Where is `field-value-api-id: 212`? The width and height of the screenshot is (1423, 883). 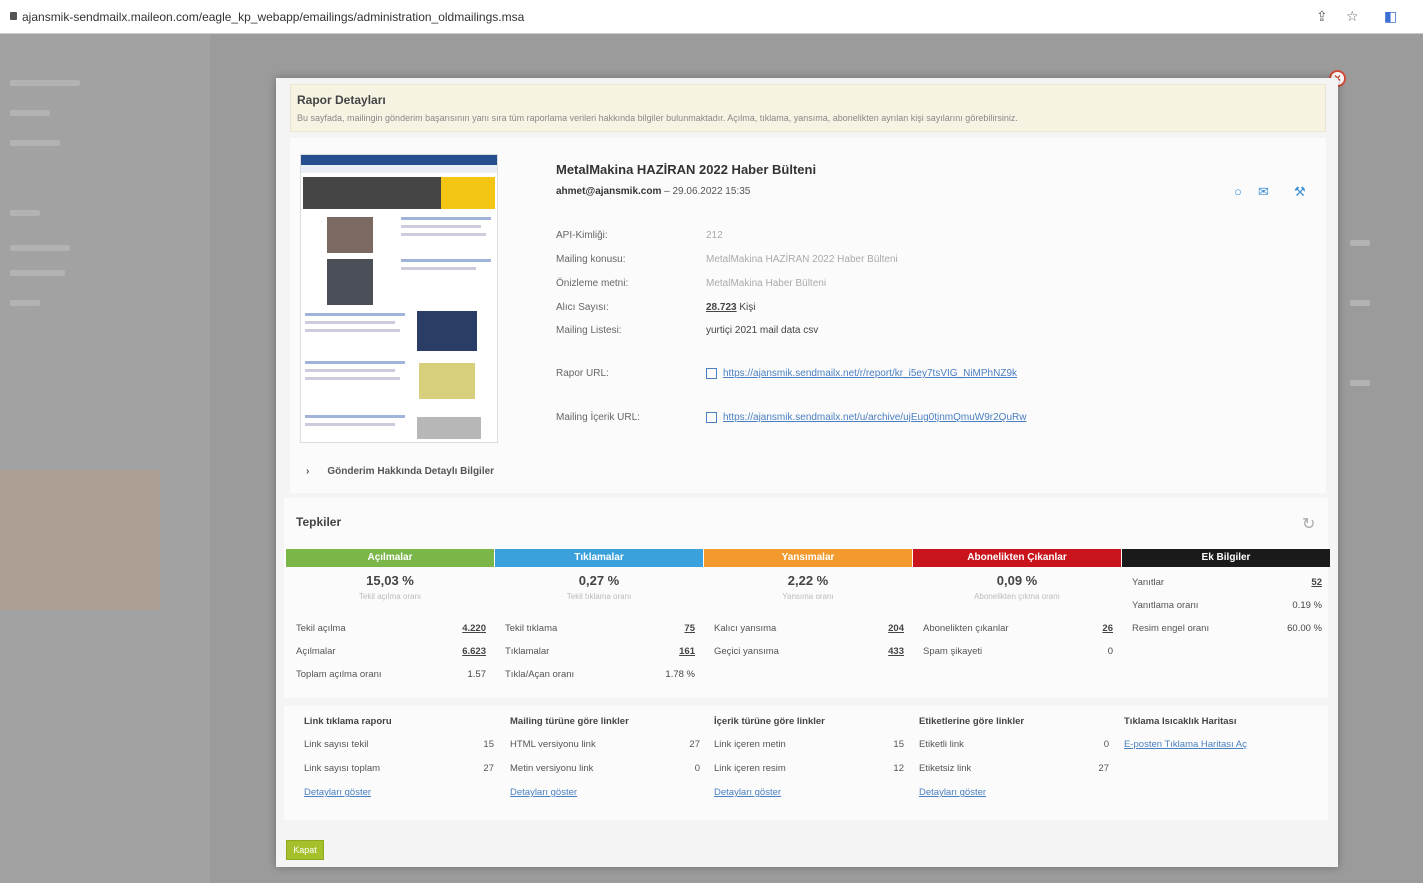
field-value-api-id: 212 is located at coordinates (714, 235).